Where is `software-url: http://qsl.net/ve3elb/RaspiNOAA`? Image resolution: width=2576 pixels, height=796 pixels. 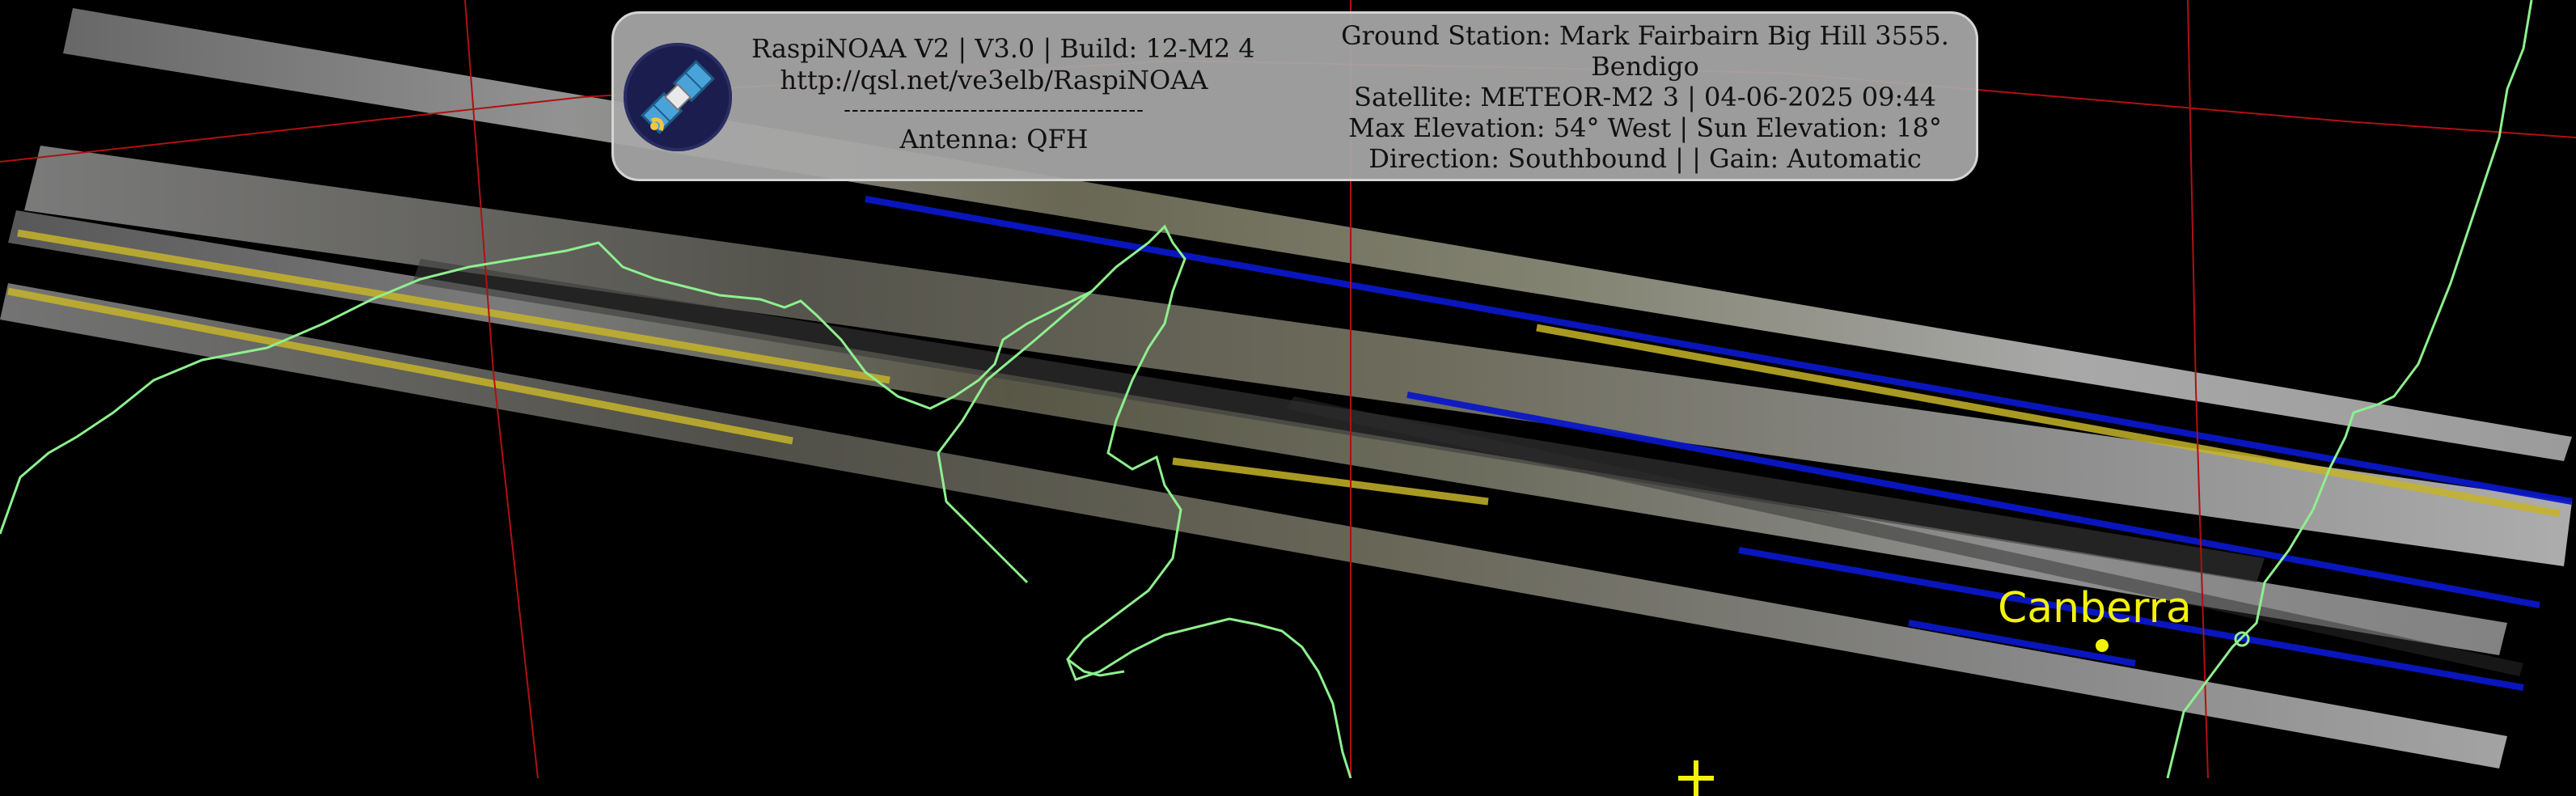 software-url: http://qsl.net/ve3elb/RaspiNOAA is located at coordinates (994, 80).